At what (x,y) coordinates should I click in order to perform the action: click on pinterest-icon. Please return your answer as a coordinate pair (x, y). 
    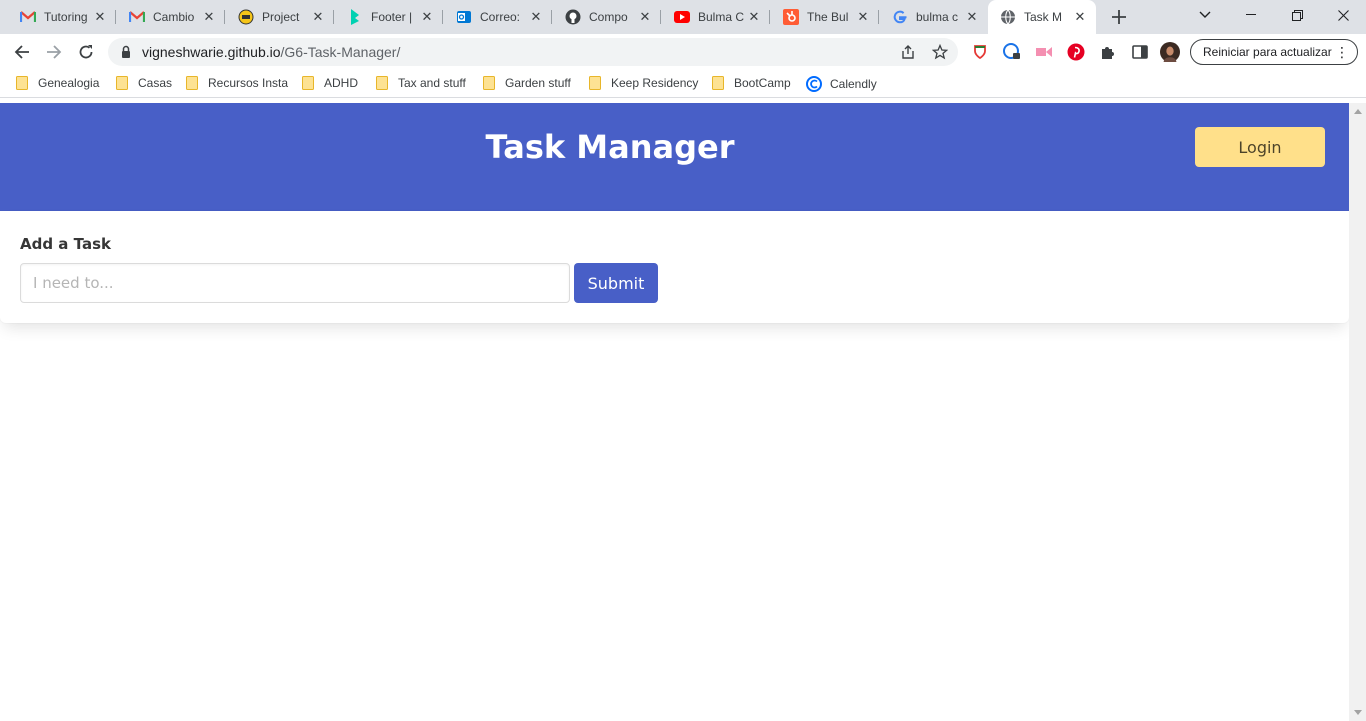
    Looking at the image, I should click on (1076, 52).